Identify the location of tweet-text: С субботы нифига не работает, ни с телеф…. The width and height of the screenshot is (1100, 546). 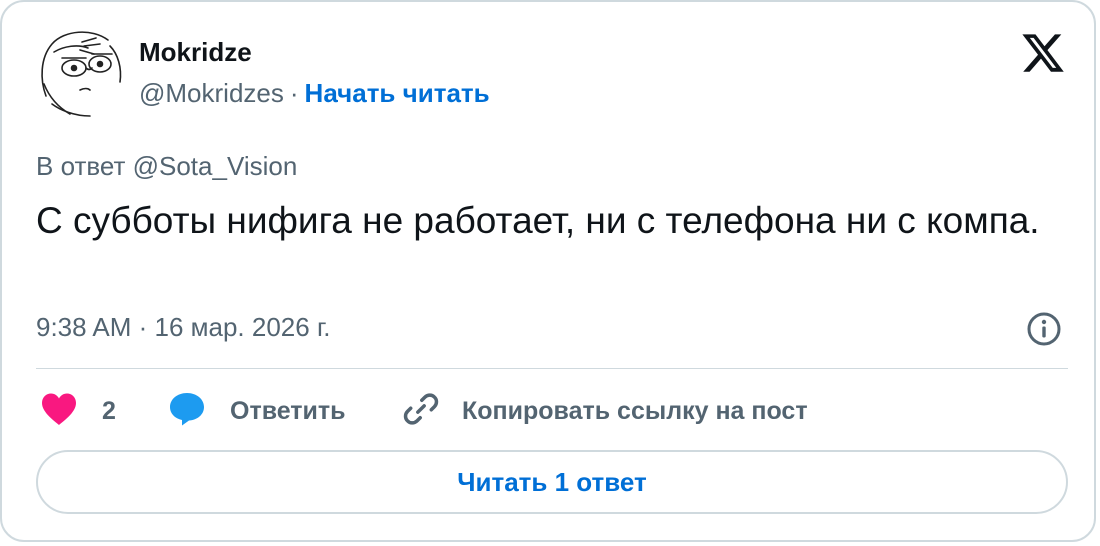
(538, 220).